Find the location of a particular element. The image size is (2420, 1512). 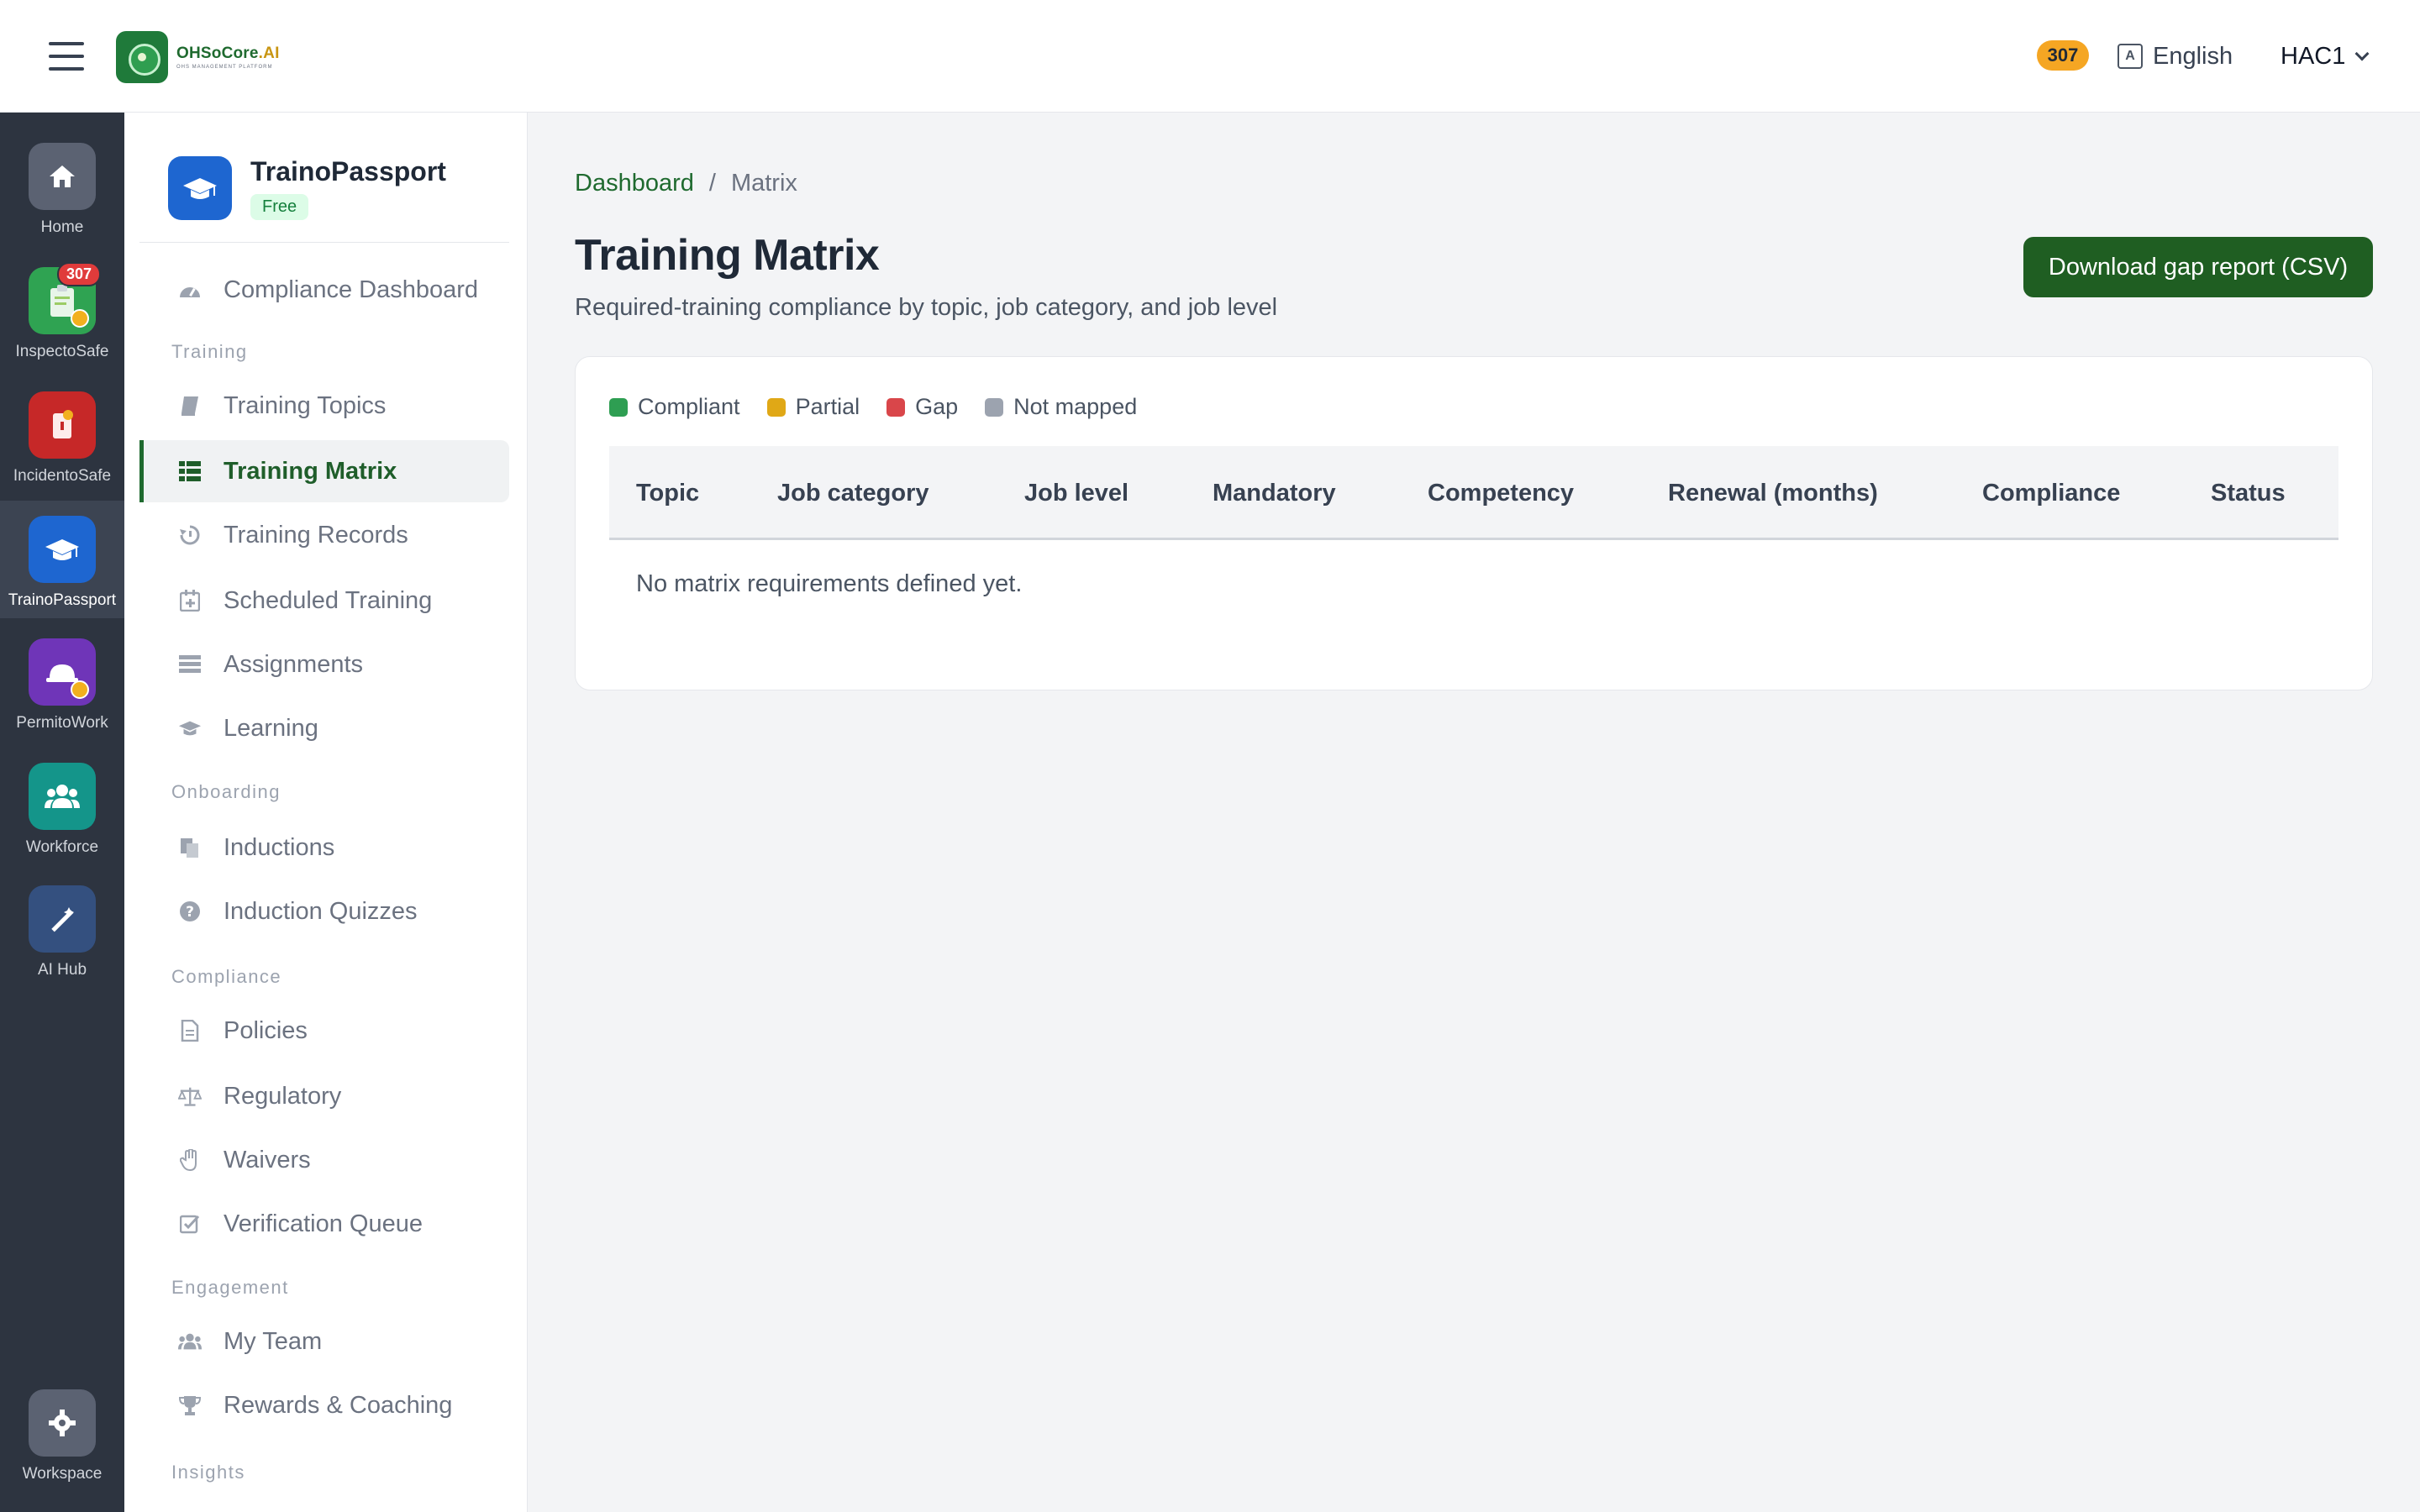

legend-compliant: Compliant is located at coordinates (674, 407).